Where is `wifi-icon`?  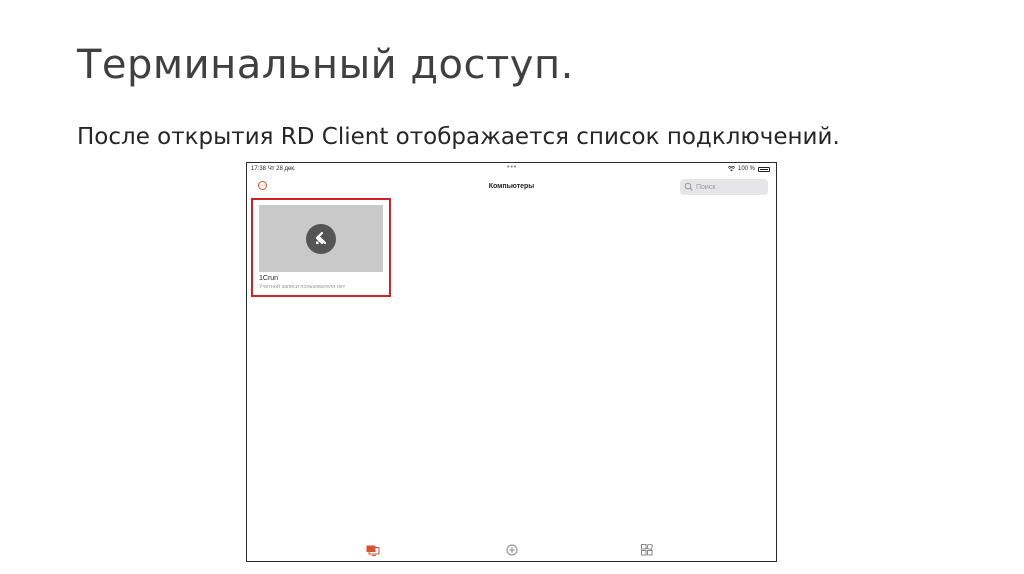
wifi-icon is located at coordinates (731, 169).